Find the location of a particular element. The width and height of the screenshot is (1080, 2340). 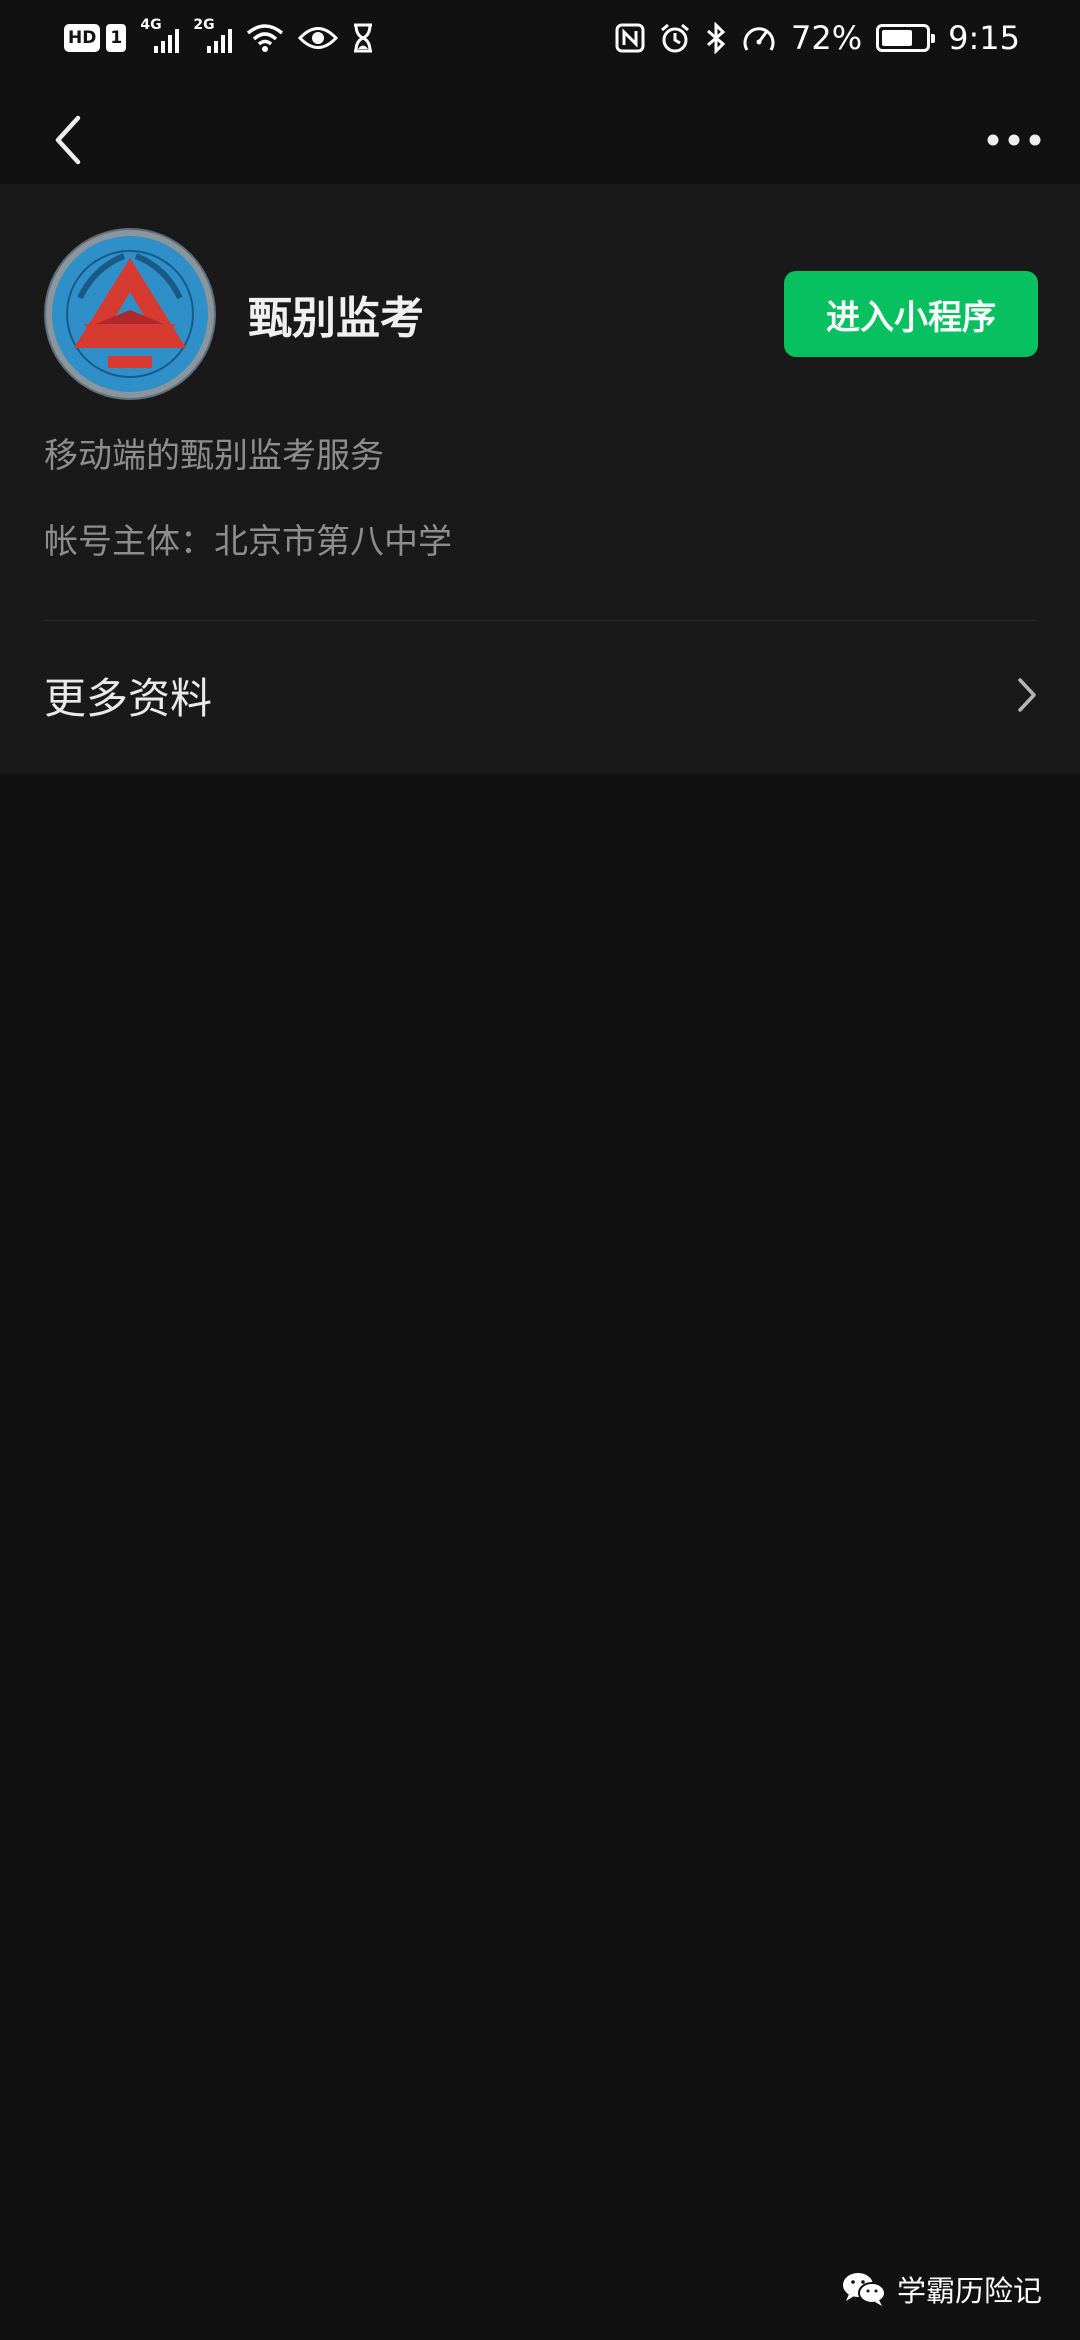

app-description: 移动端的甄别监考服务 is located at coordinates (214, 456).